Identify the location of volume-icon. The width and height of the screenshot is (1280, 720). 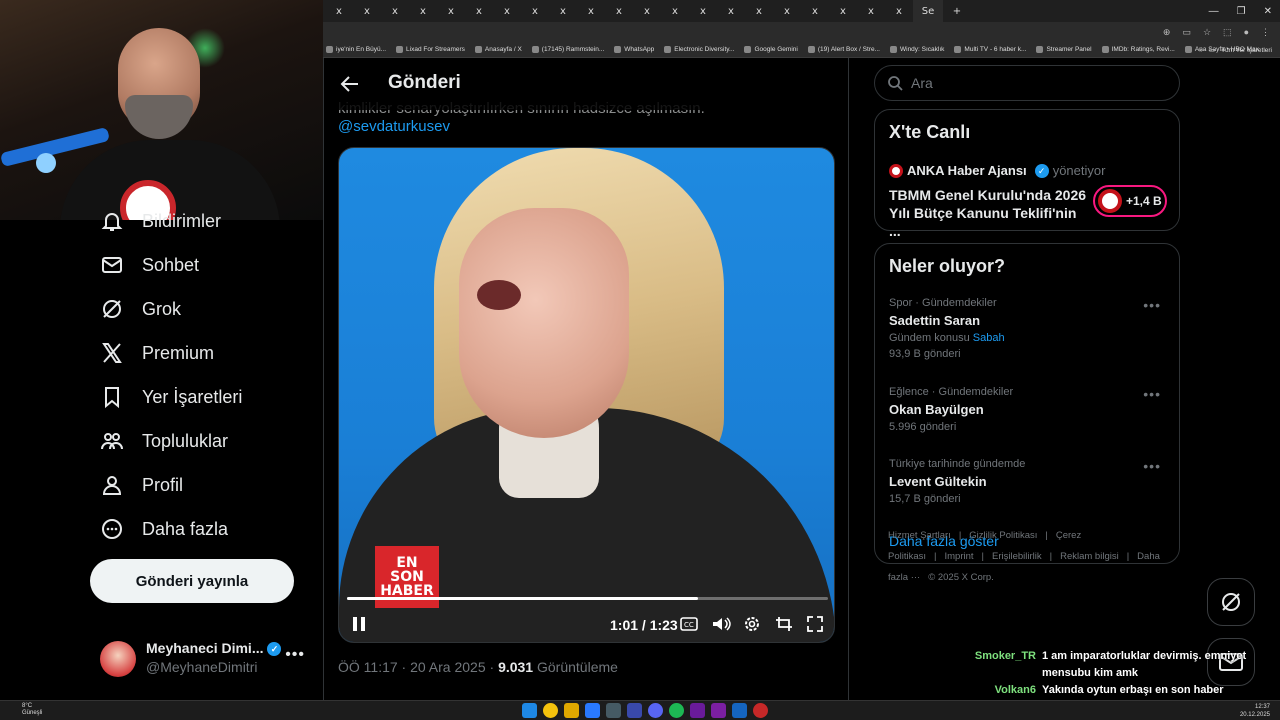
(721, 624).